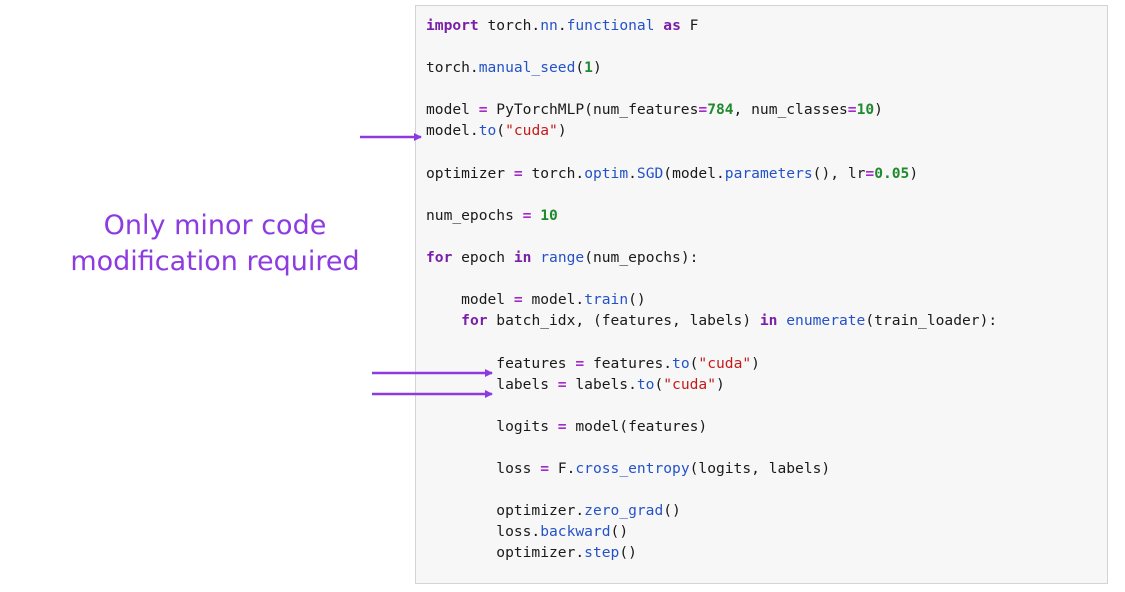  I want to click on caption-line-1: Only minor code, so click(215, 225).